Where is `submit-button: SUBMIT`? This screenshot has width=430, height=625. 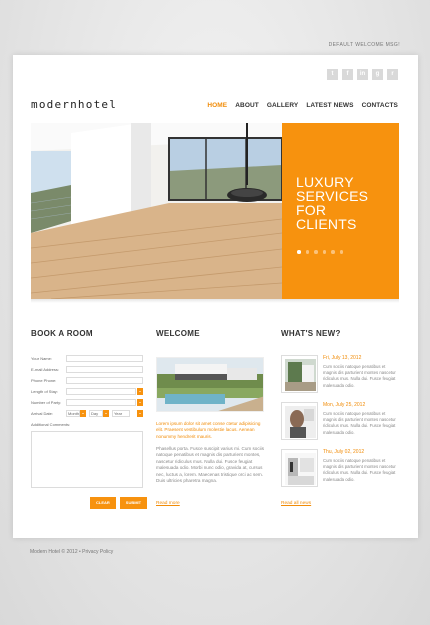
submit-button: SUBMIT is located at coordinates (133, 503).